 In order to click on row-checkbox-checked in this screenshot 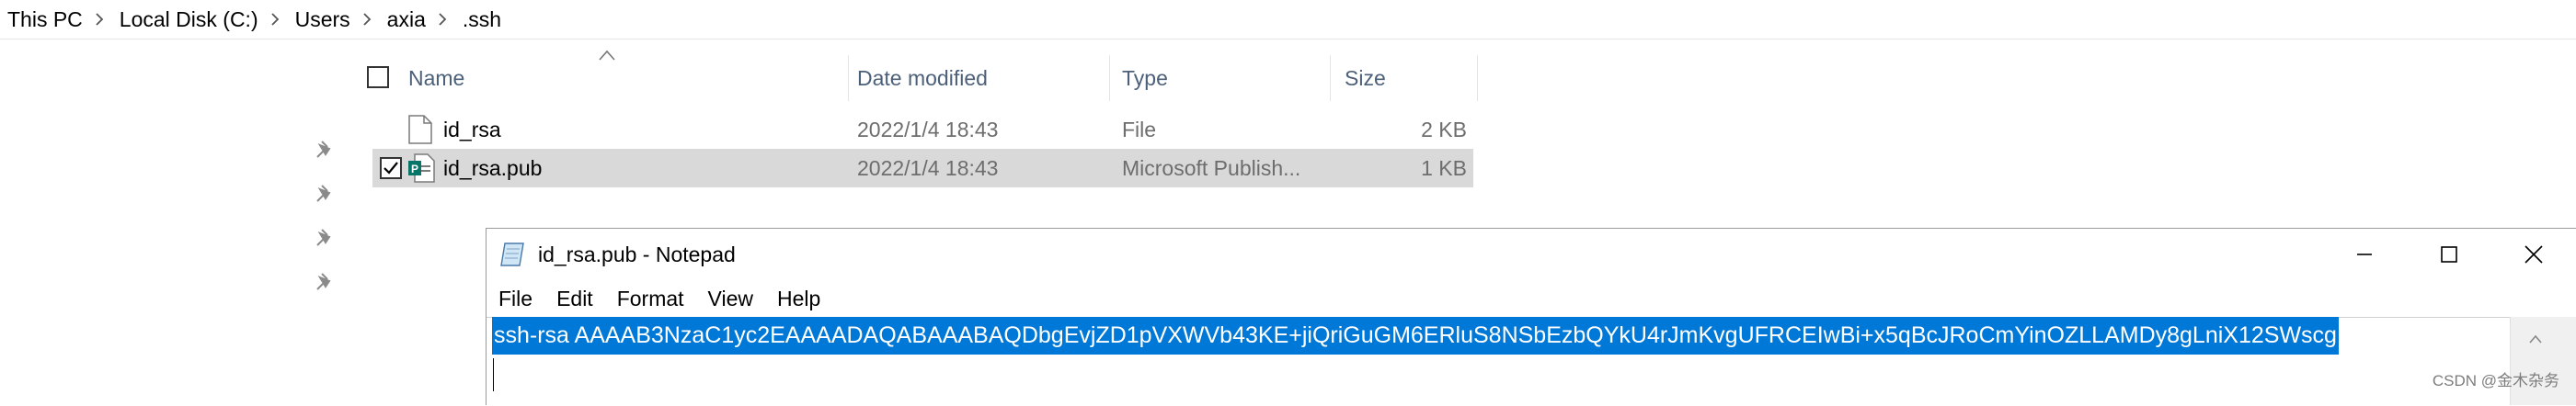, I will do `click(391, 168)`.